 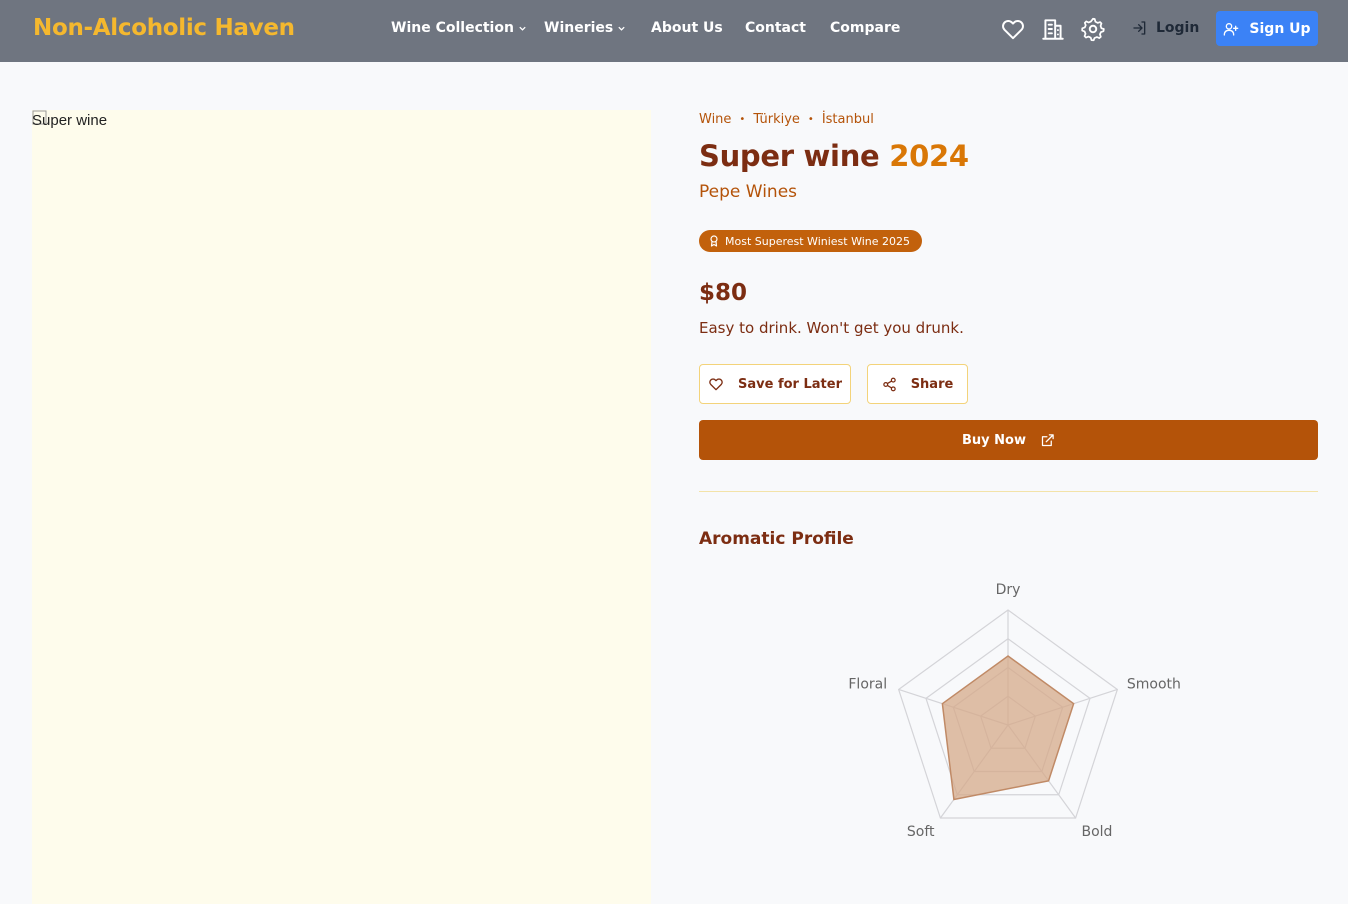 What do you see at coordinates (1008, 728) in the screenshot?
I see `radar-data-area` at bounding box center [1008, 728].